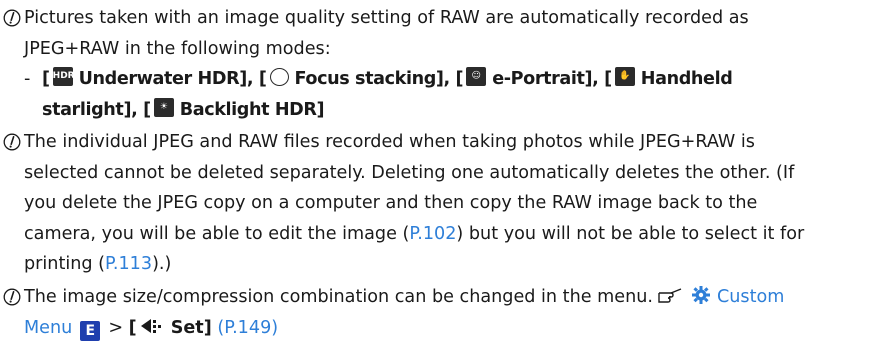 This screenshot has height=358, width=871. I want to click on mode-backlight-hdr: Backlight HDR, so click(248, 109).